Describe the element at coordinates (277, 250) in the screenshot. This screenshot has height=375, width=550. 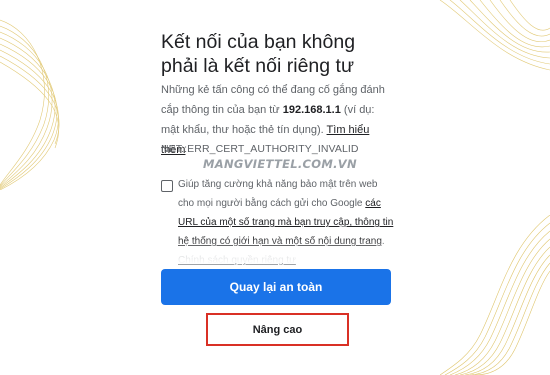
I see `scroll-fade-overlay` at that location.